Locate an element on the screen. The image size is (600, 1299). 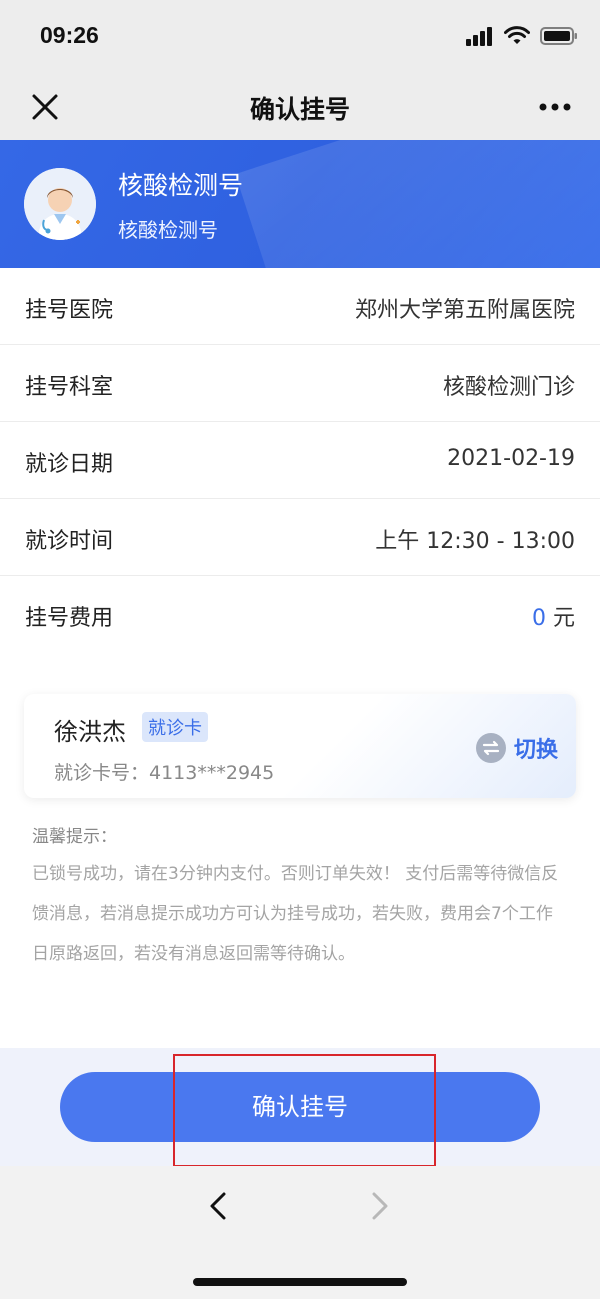
card-type-badge: 就诊卡 is located at coordinates (175, 727).